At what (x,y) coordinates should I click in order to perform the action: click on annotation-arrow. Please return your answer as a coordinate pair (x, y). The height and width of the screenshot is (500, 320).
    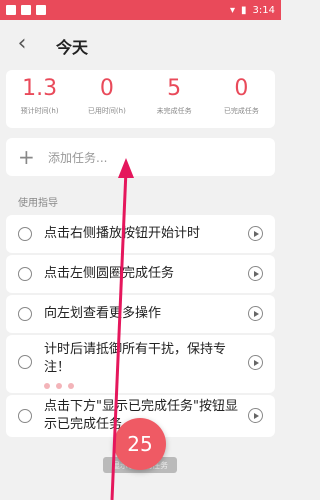
    Looking at the image, I should click on (122, 329).